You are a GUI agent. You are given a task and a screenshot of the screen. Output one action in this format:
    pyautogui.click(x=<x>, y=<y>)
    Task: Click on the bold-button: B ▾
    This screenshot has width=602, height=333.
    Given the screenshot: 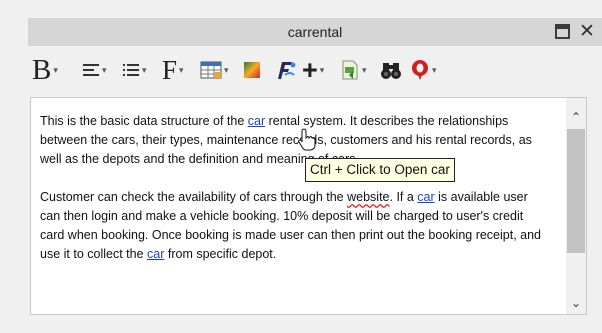 What is the action you would take?
    pyautogui.click(x=45, y=70)
    